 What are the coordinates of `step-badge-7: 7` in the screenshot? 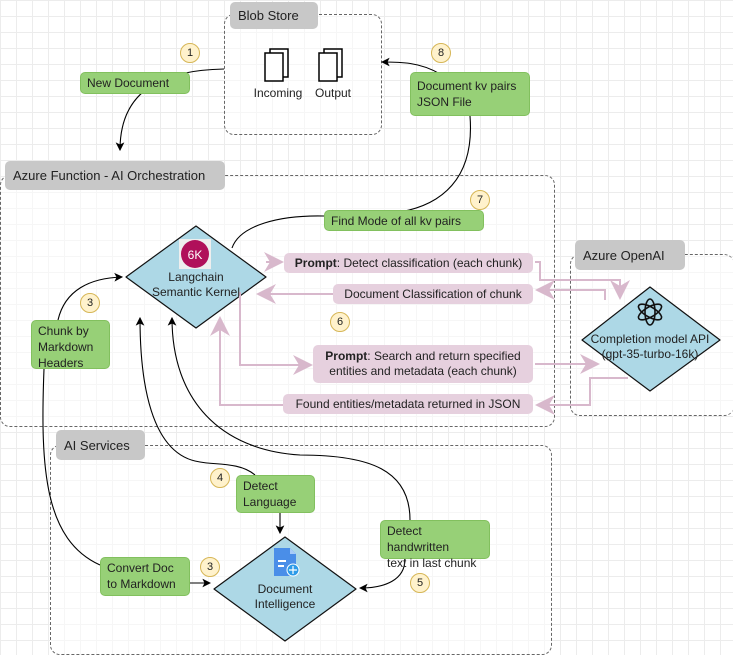 It's located at (480, 200).